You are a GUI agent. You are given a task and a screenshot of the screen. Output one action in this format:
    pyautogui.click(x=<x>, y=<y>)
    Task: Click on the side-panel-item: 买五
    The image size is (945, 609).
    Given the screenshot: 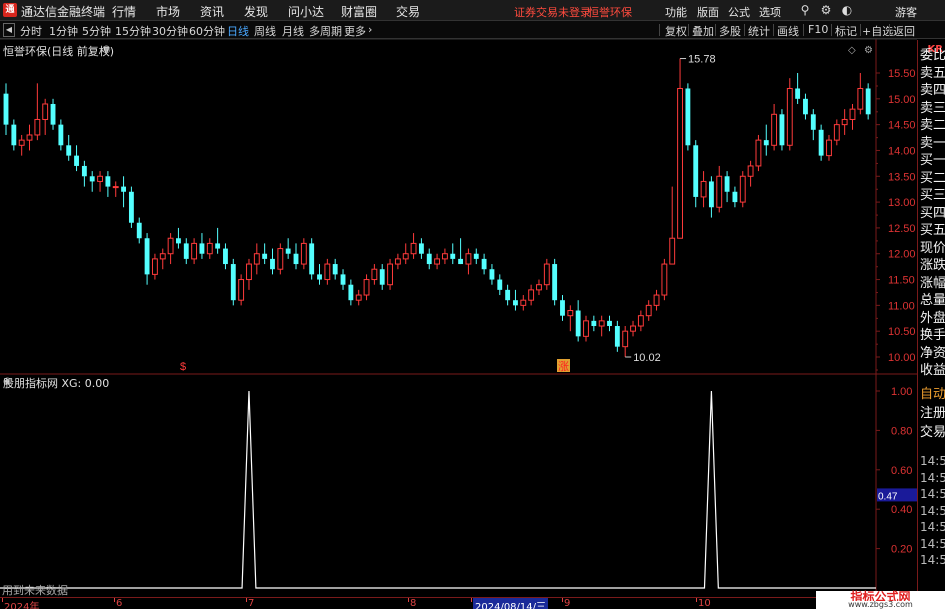 What is the action you would take?
    pyautogui.click(x=932, y=228)
    